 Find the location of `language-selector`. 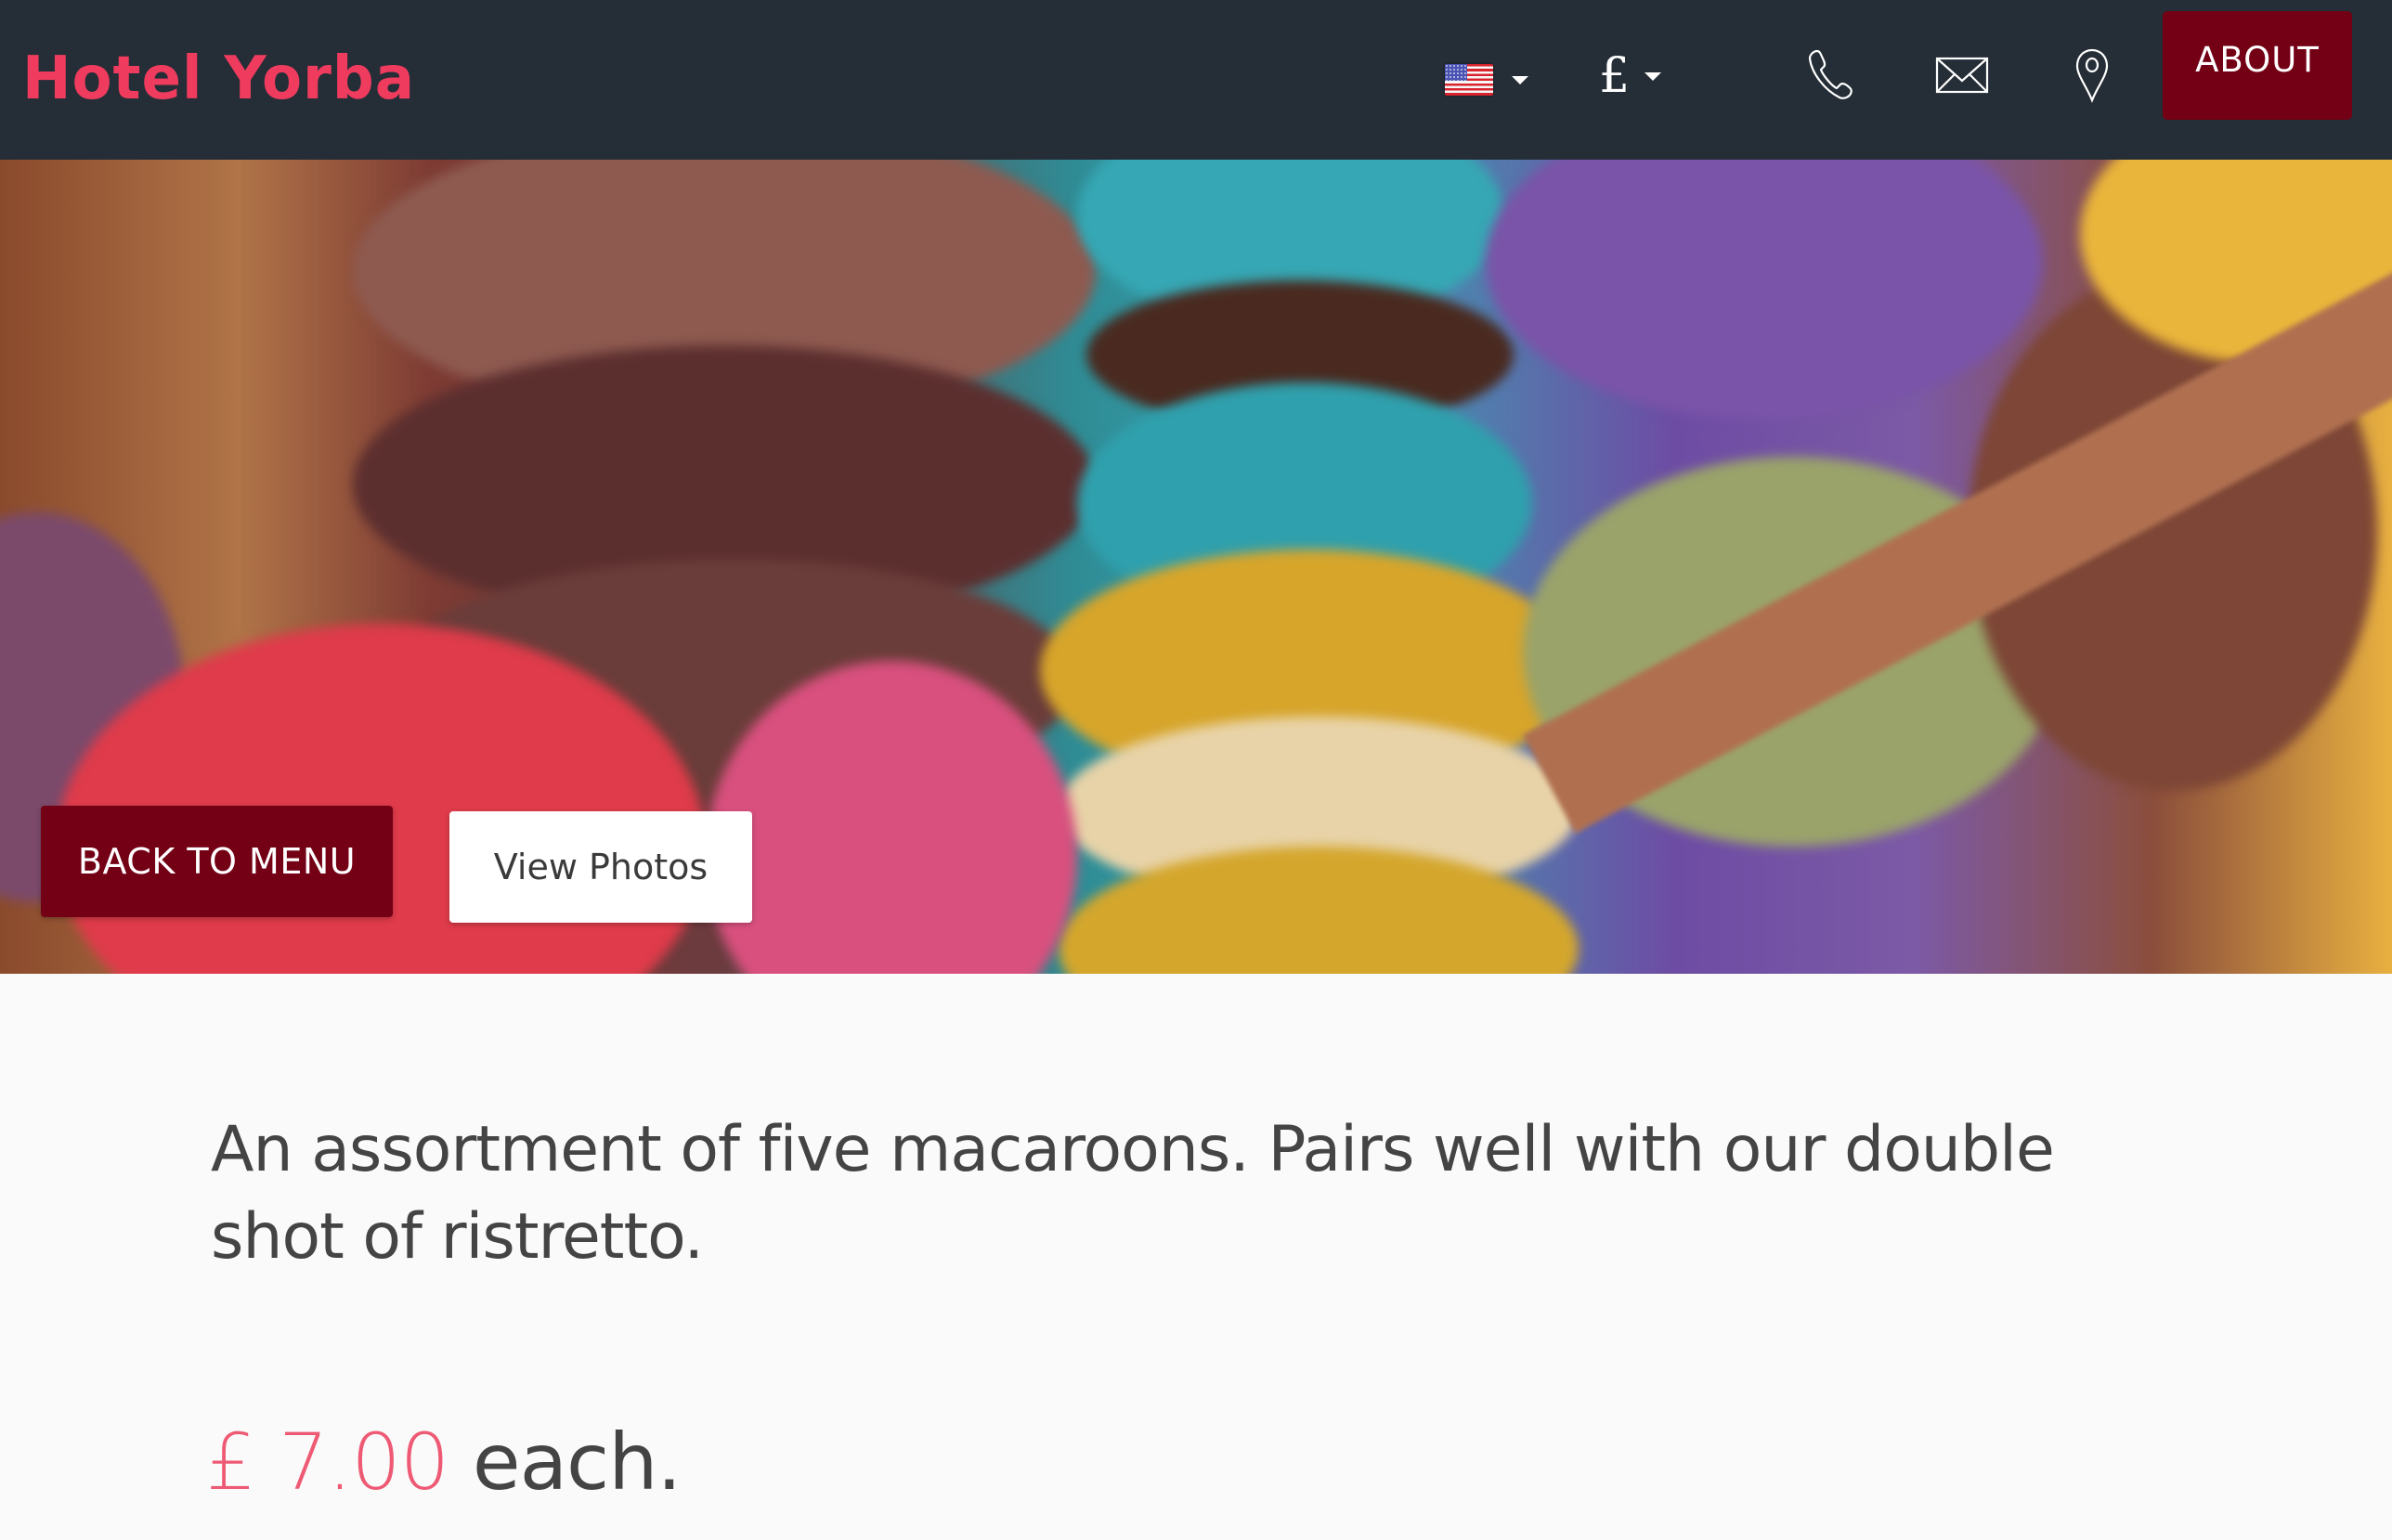

language-selector is located at coordinates (1491, 80).